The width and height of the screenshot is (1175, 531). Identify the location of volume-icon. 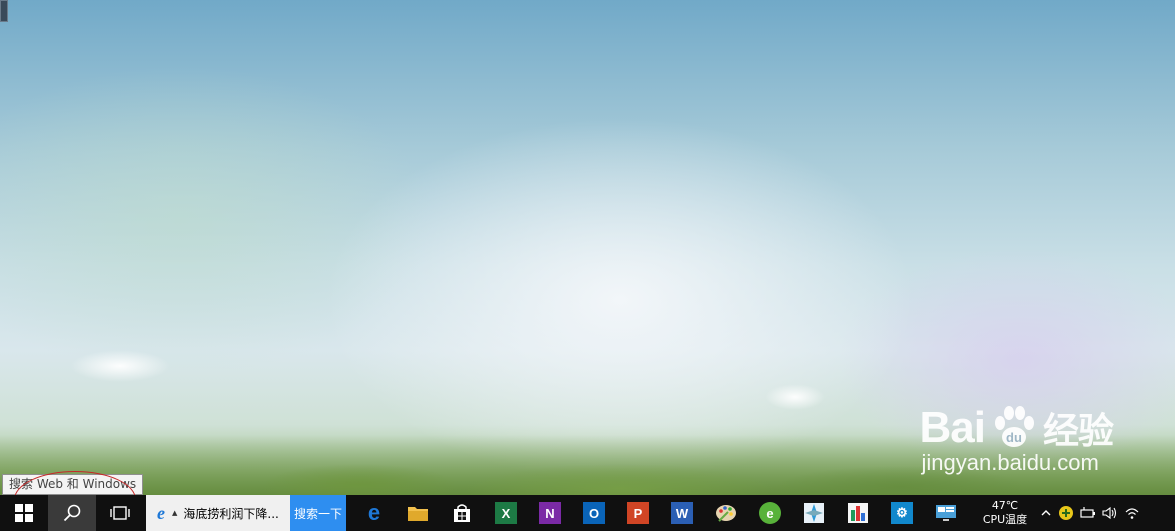
(1110, 513).